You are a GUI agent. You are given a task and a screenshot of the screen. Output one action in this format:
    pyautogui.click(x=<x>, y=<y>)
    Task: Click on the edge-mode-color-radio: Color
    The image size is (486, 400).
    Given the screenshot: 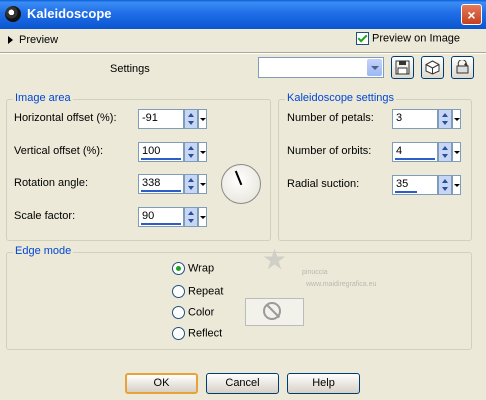 What is the action you would take?
    pyautogui.click(x=193, y=312)
    